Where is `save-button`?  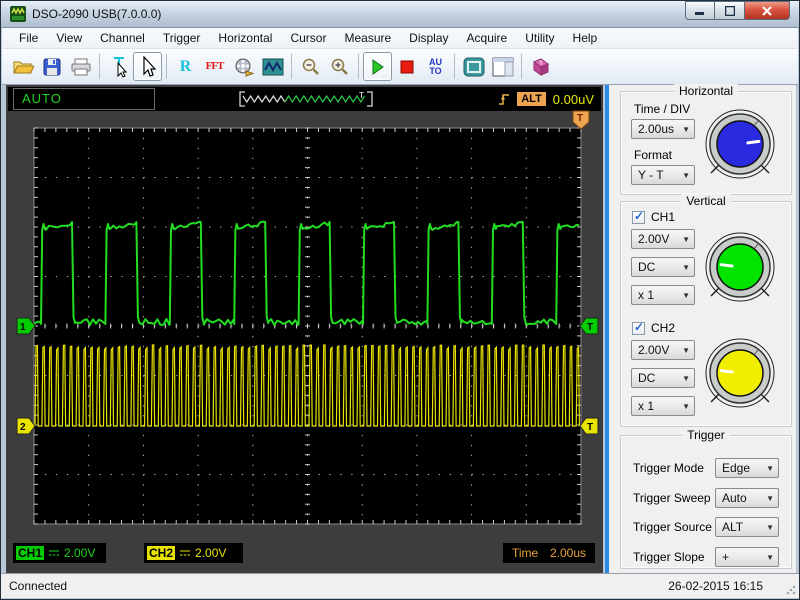 save-button is located at coordinates (51, 66).